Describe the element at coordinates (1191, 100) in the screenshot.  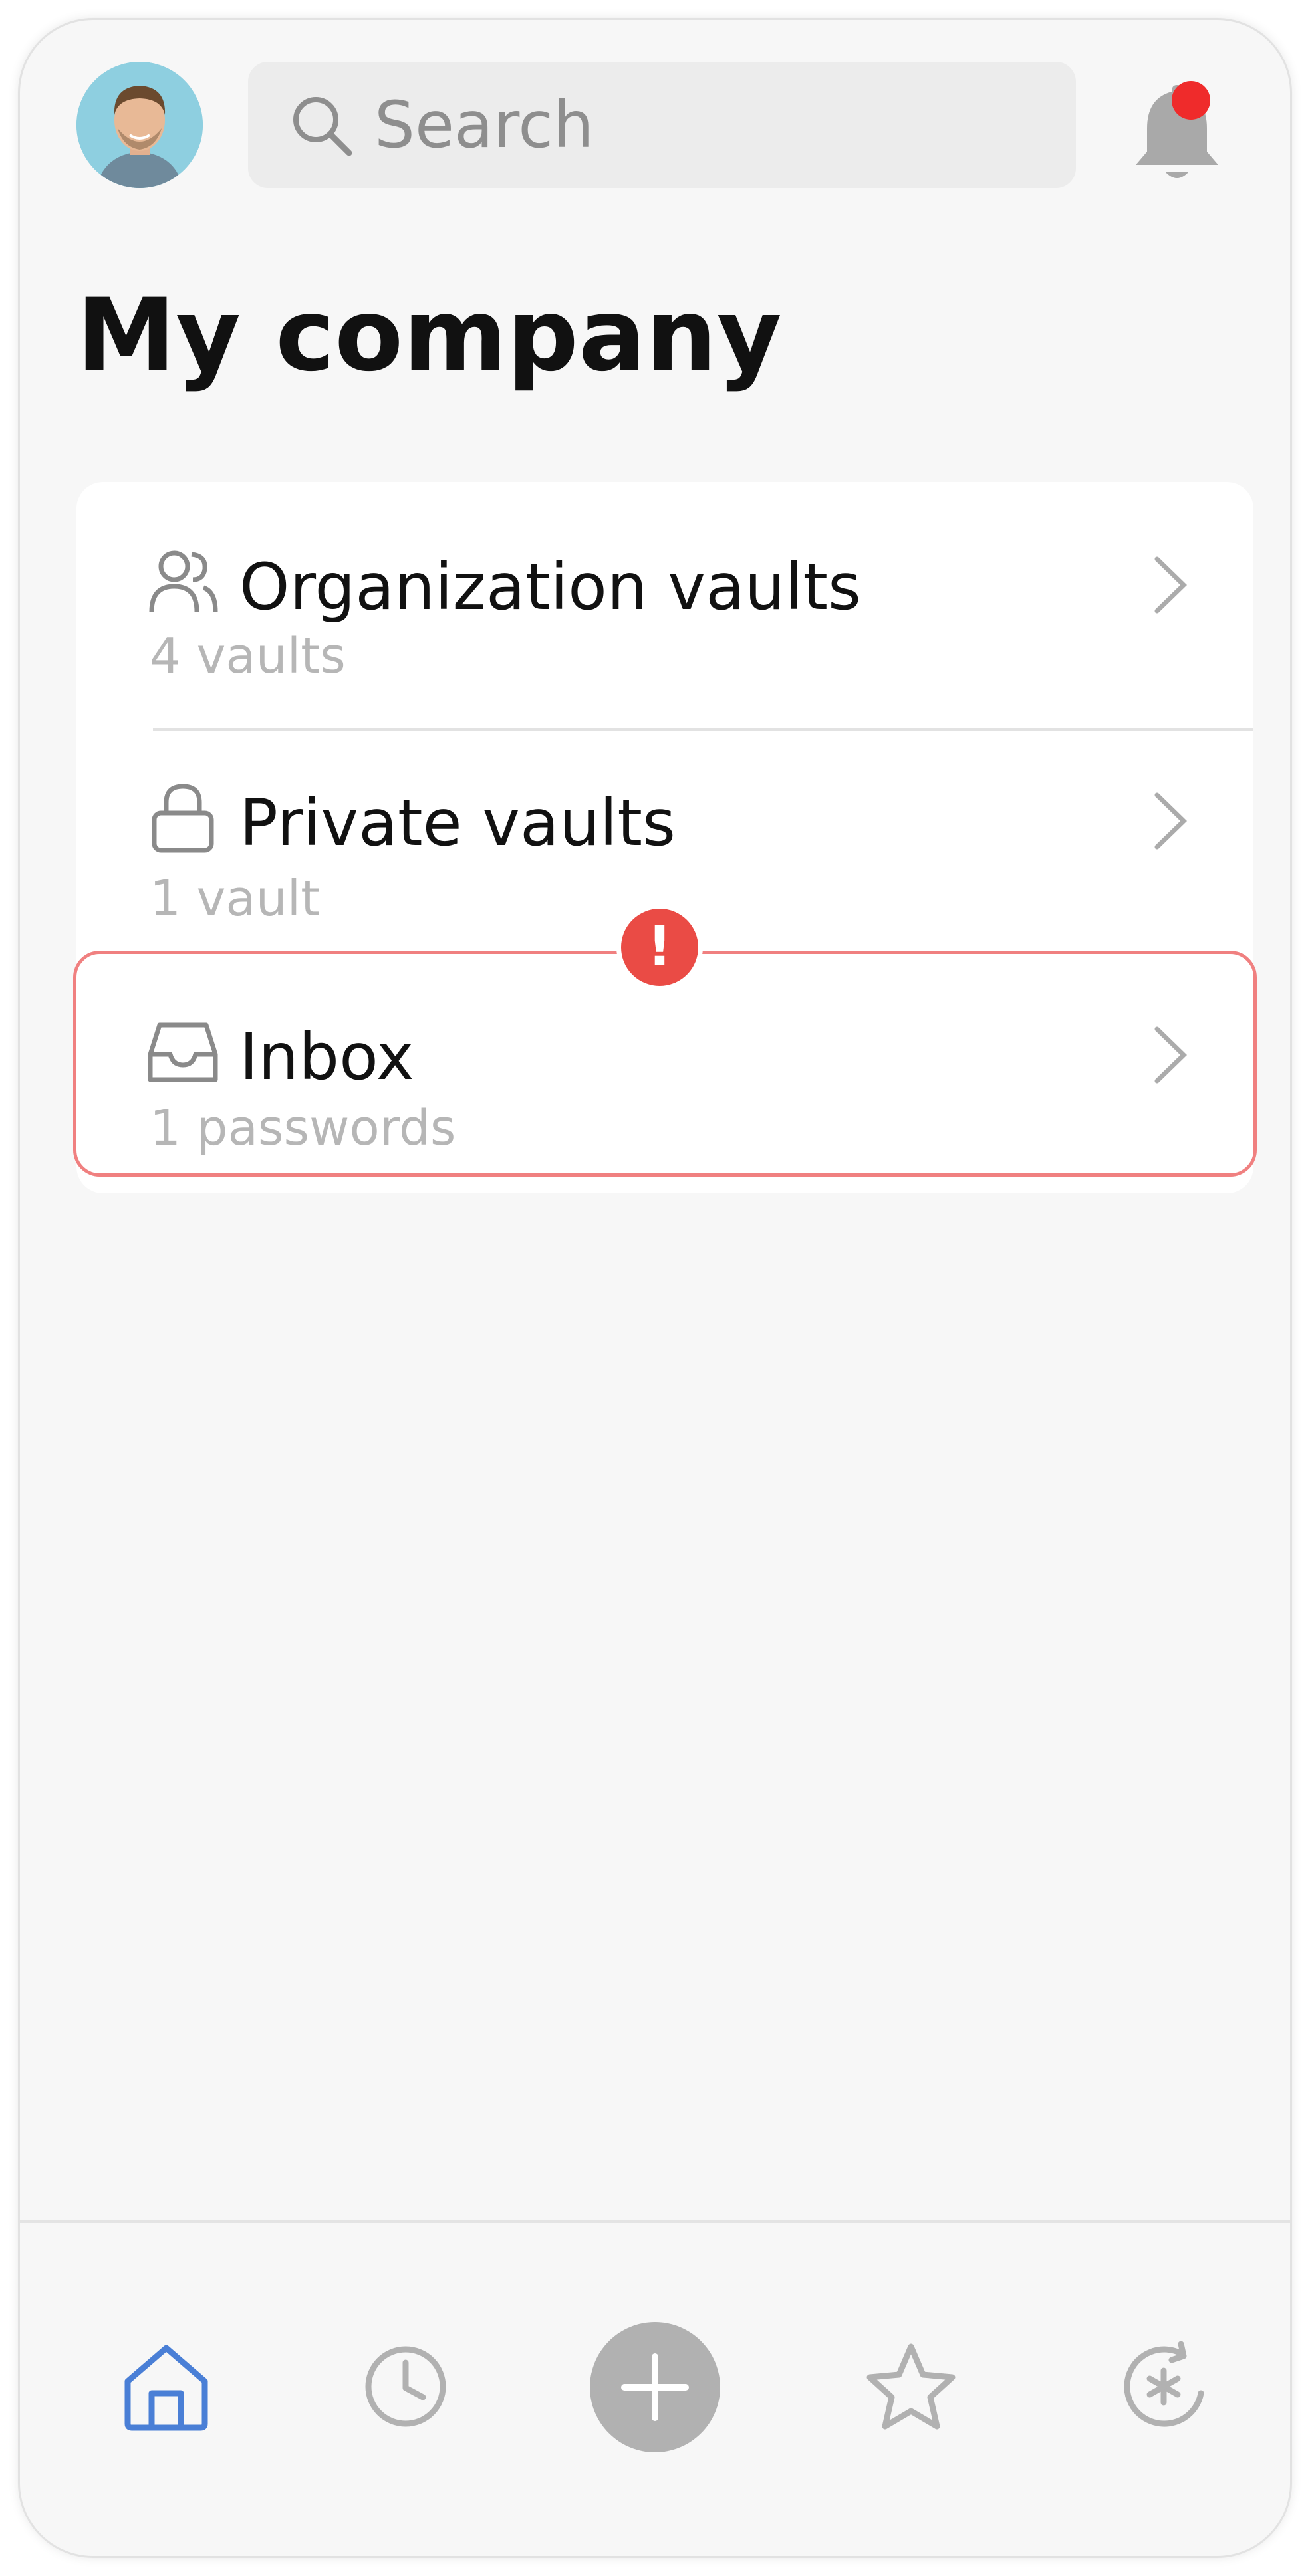
I see `notification-badge` at that location.